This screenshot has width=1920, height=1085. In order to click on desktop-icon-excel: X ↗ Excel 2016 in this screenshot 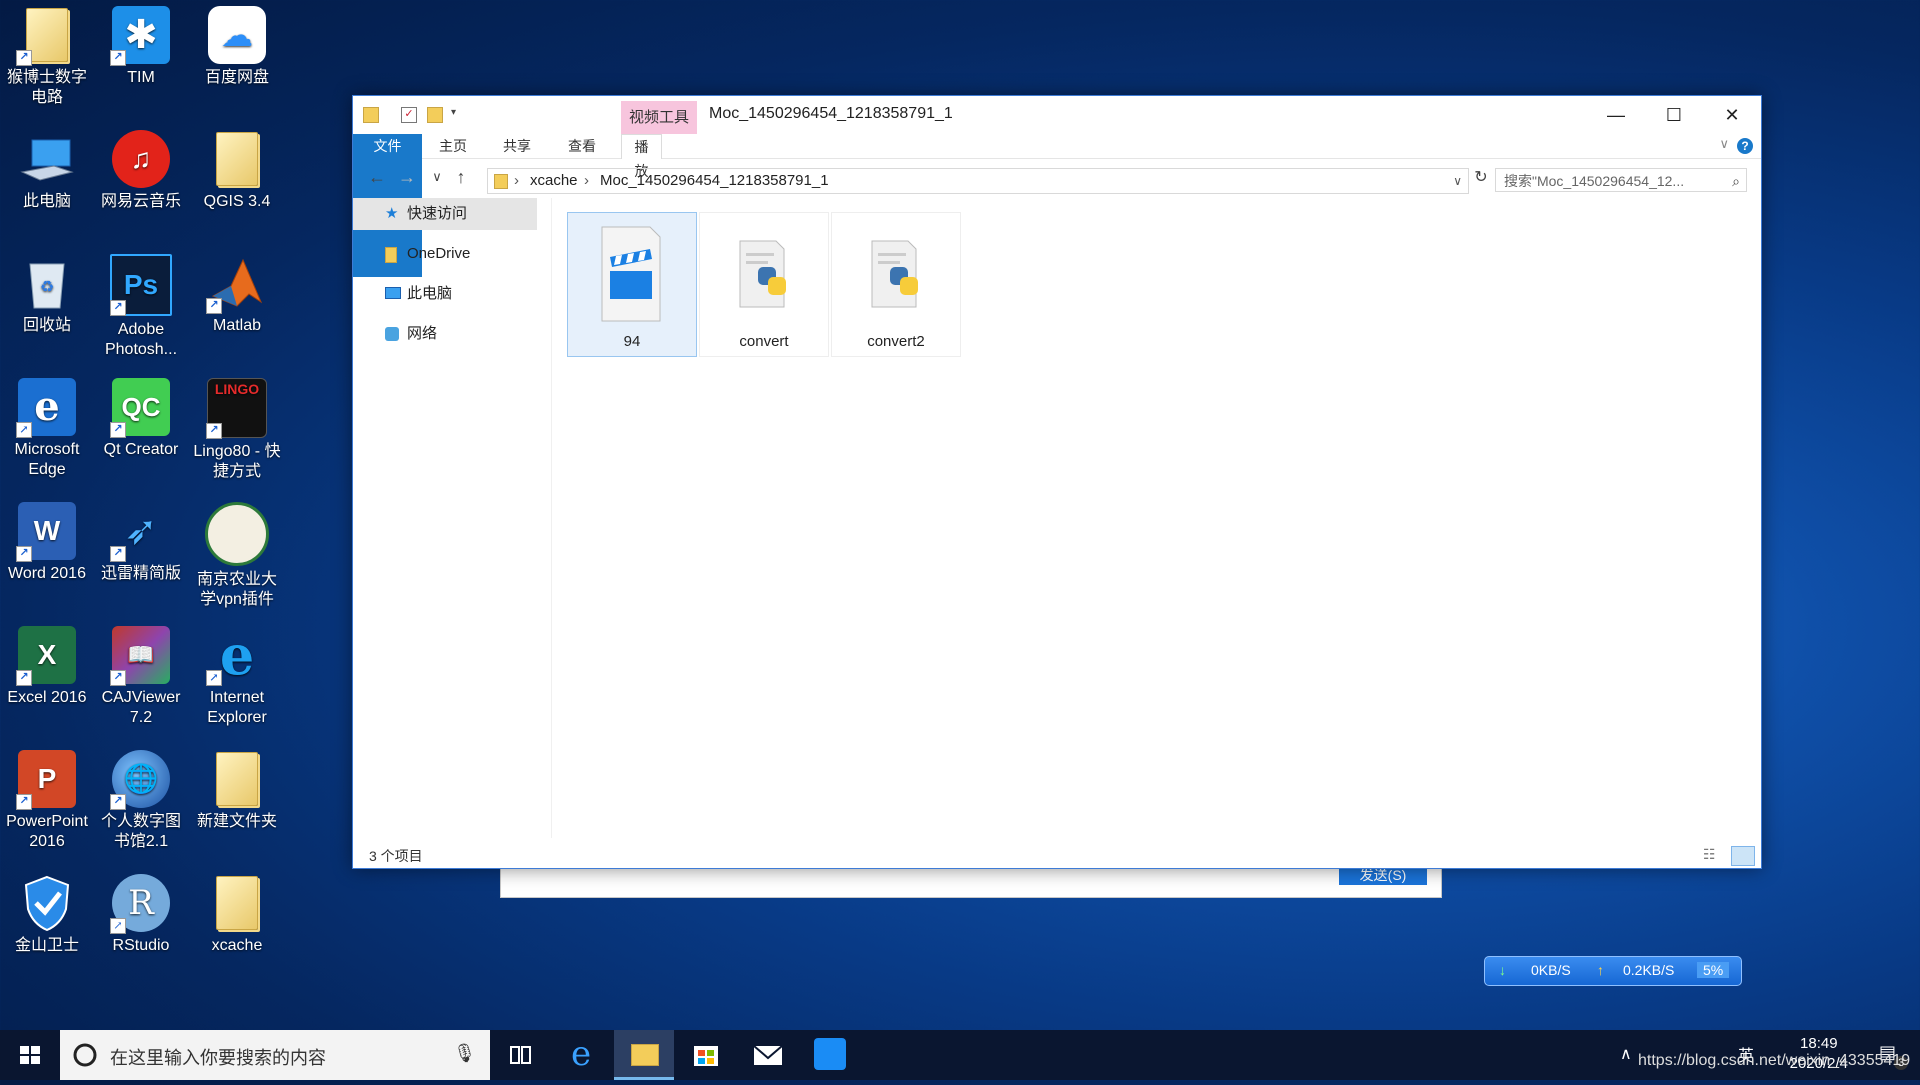, I will do `click(47, 664)`.